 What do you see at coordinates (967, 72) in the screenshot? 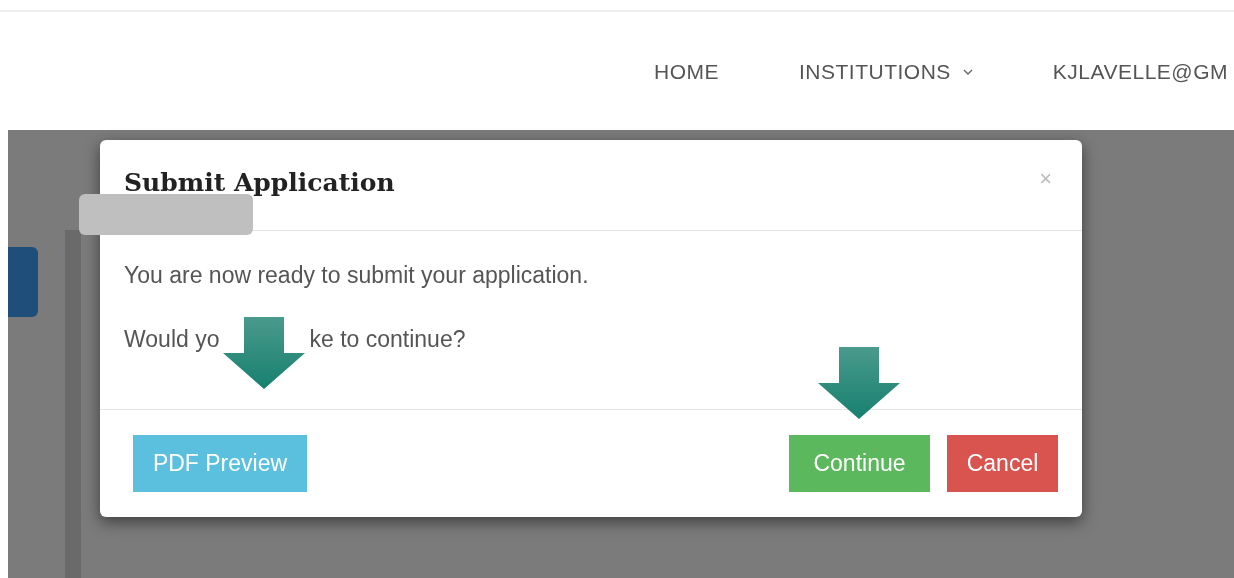
I see `chevron-down-icon` at bounding box center [967, 72].